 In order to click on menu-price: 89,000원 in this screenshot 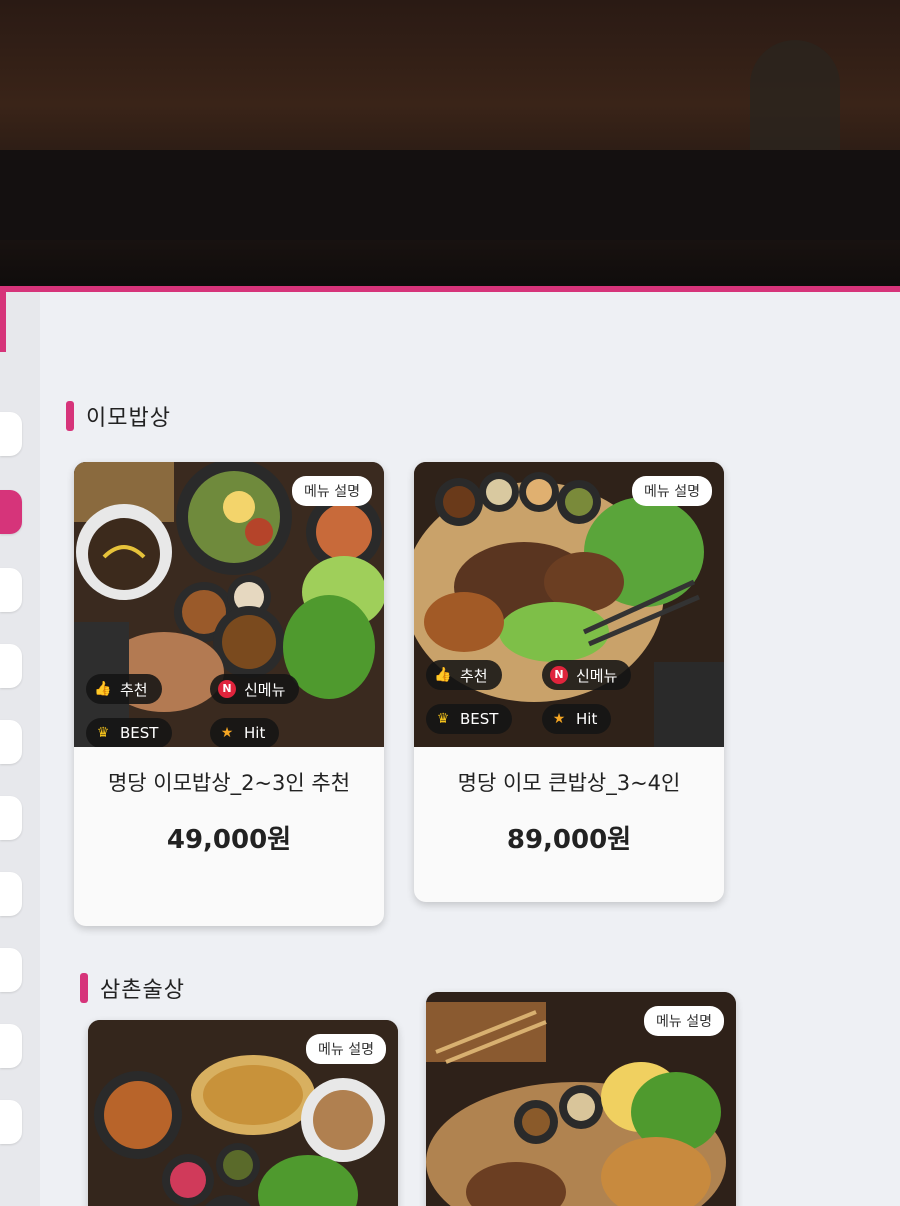, I will do `click(569, 840)`.